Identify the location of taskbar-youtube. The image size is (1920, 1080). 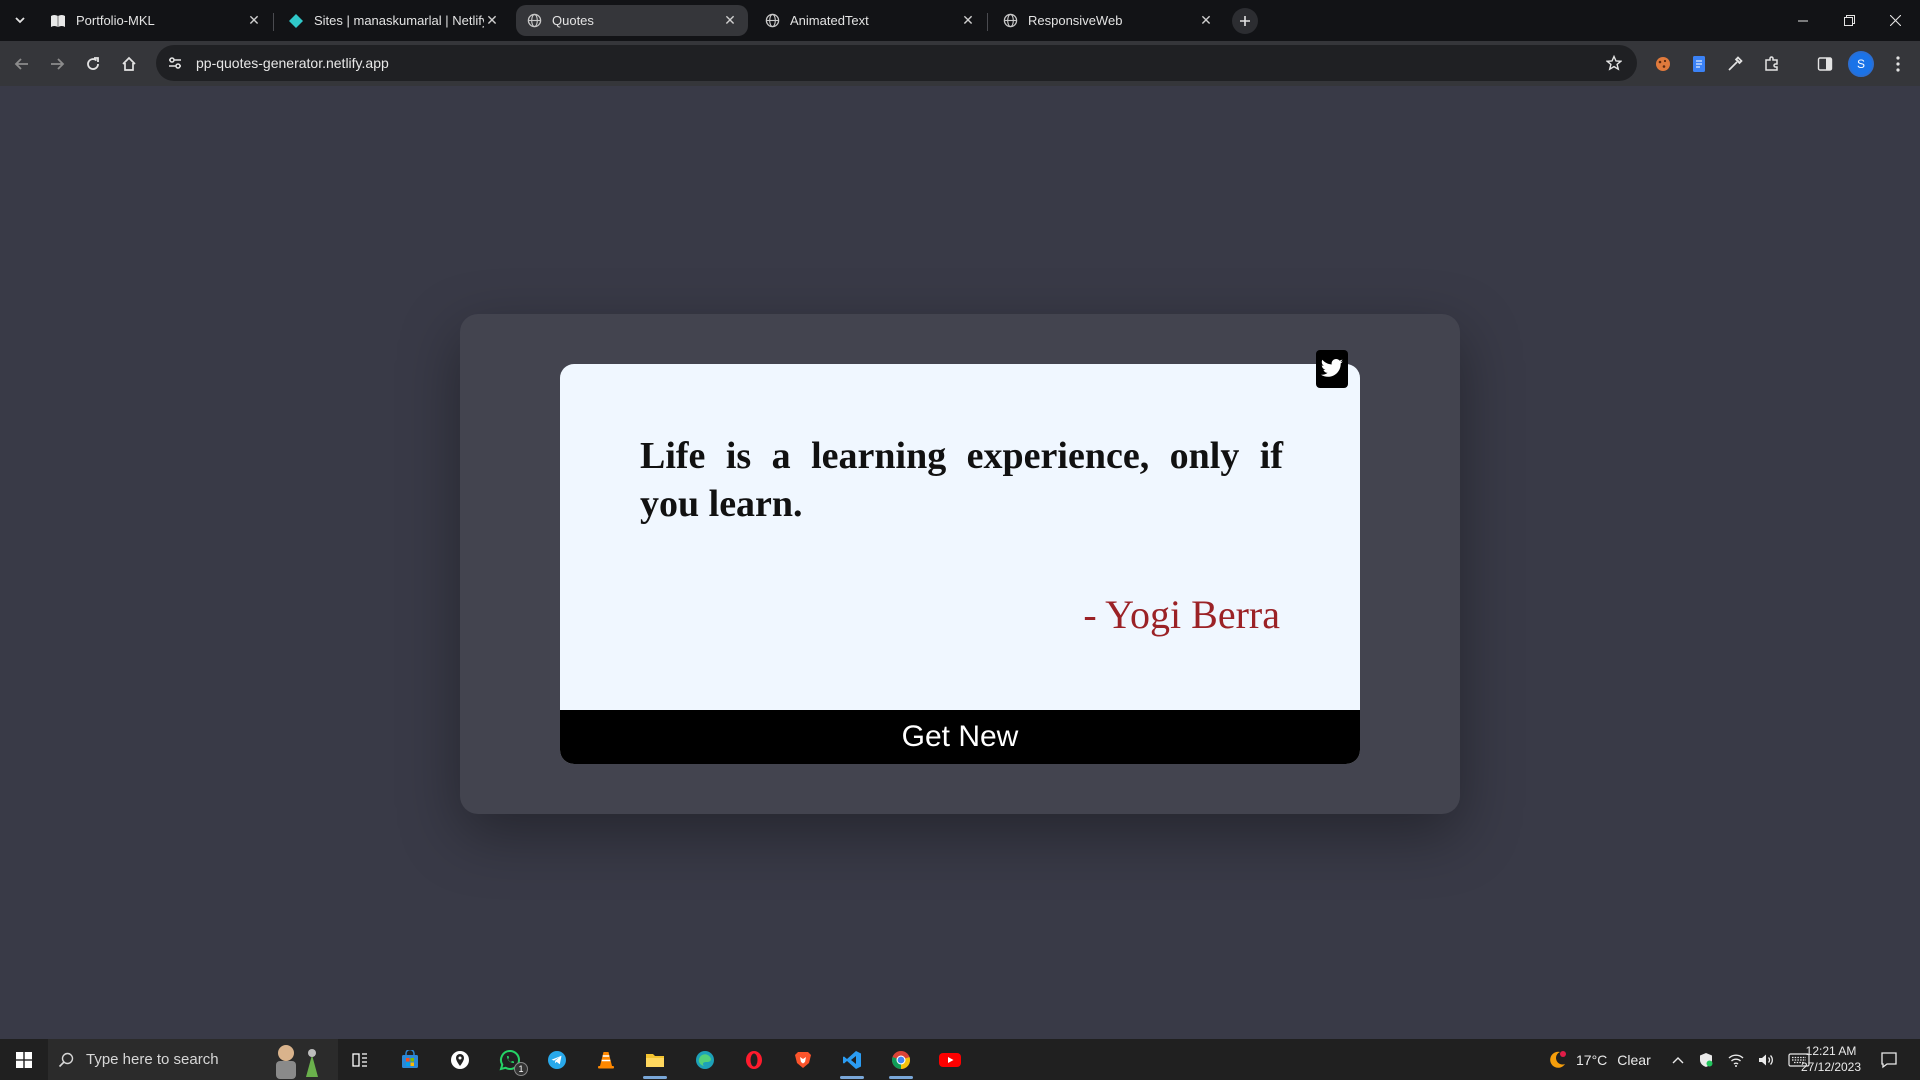
(950, 1059).